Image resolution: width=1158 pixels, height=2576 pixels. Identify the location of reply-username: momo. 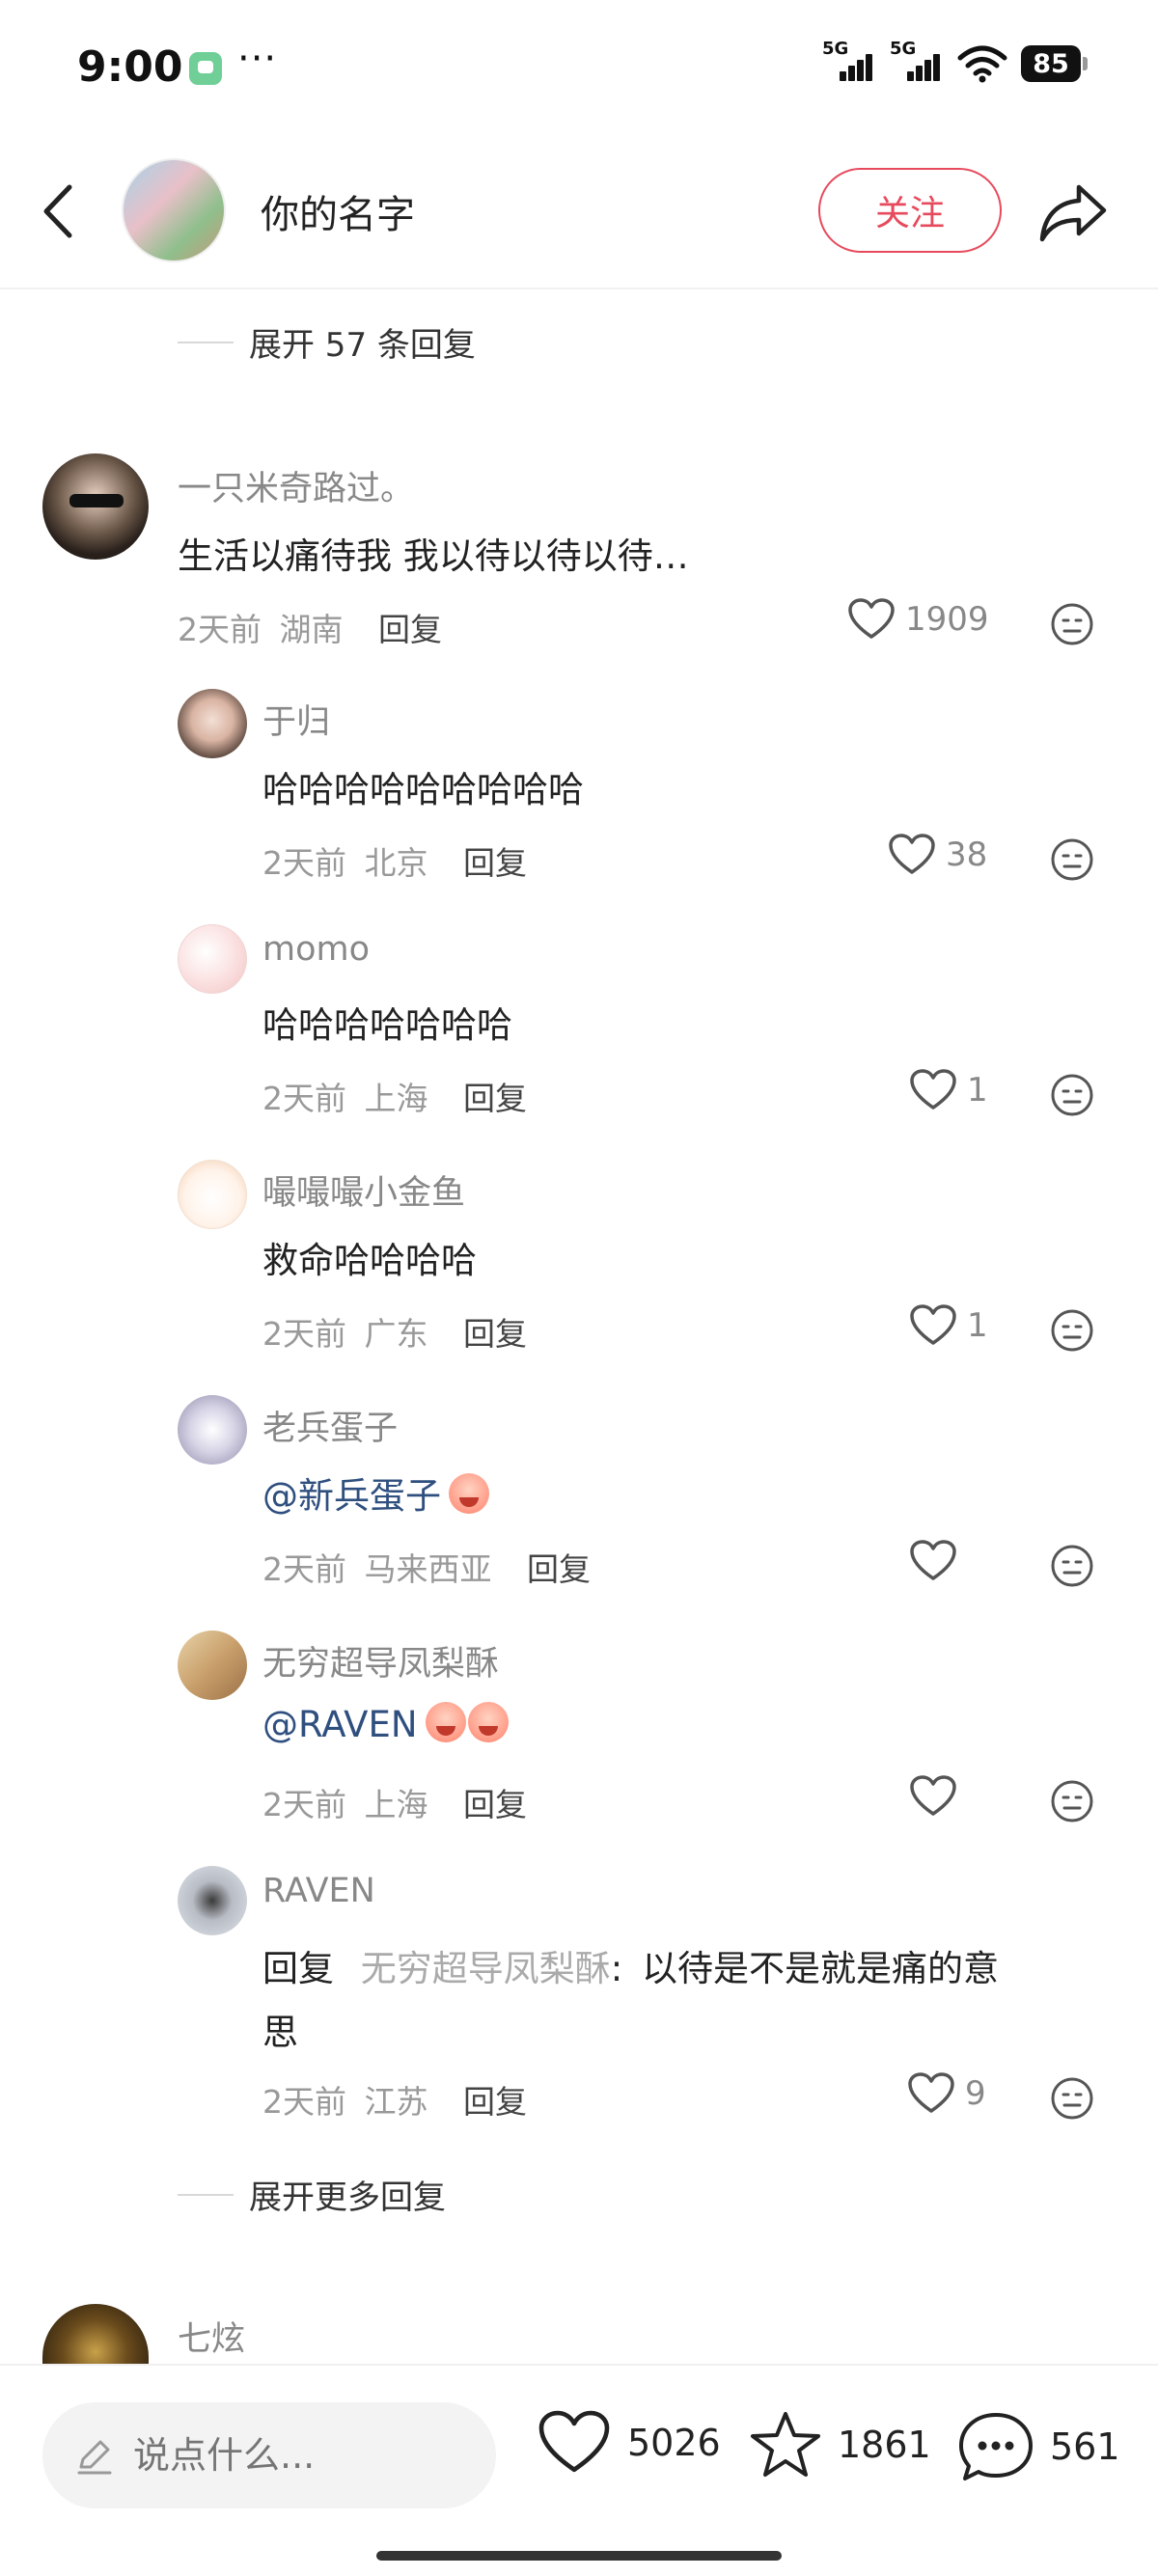
(316, 950).